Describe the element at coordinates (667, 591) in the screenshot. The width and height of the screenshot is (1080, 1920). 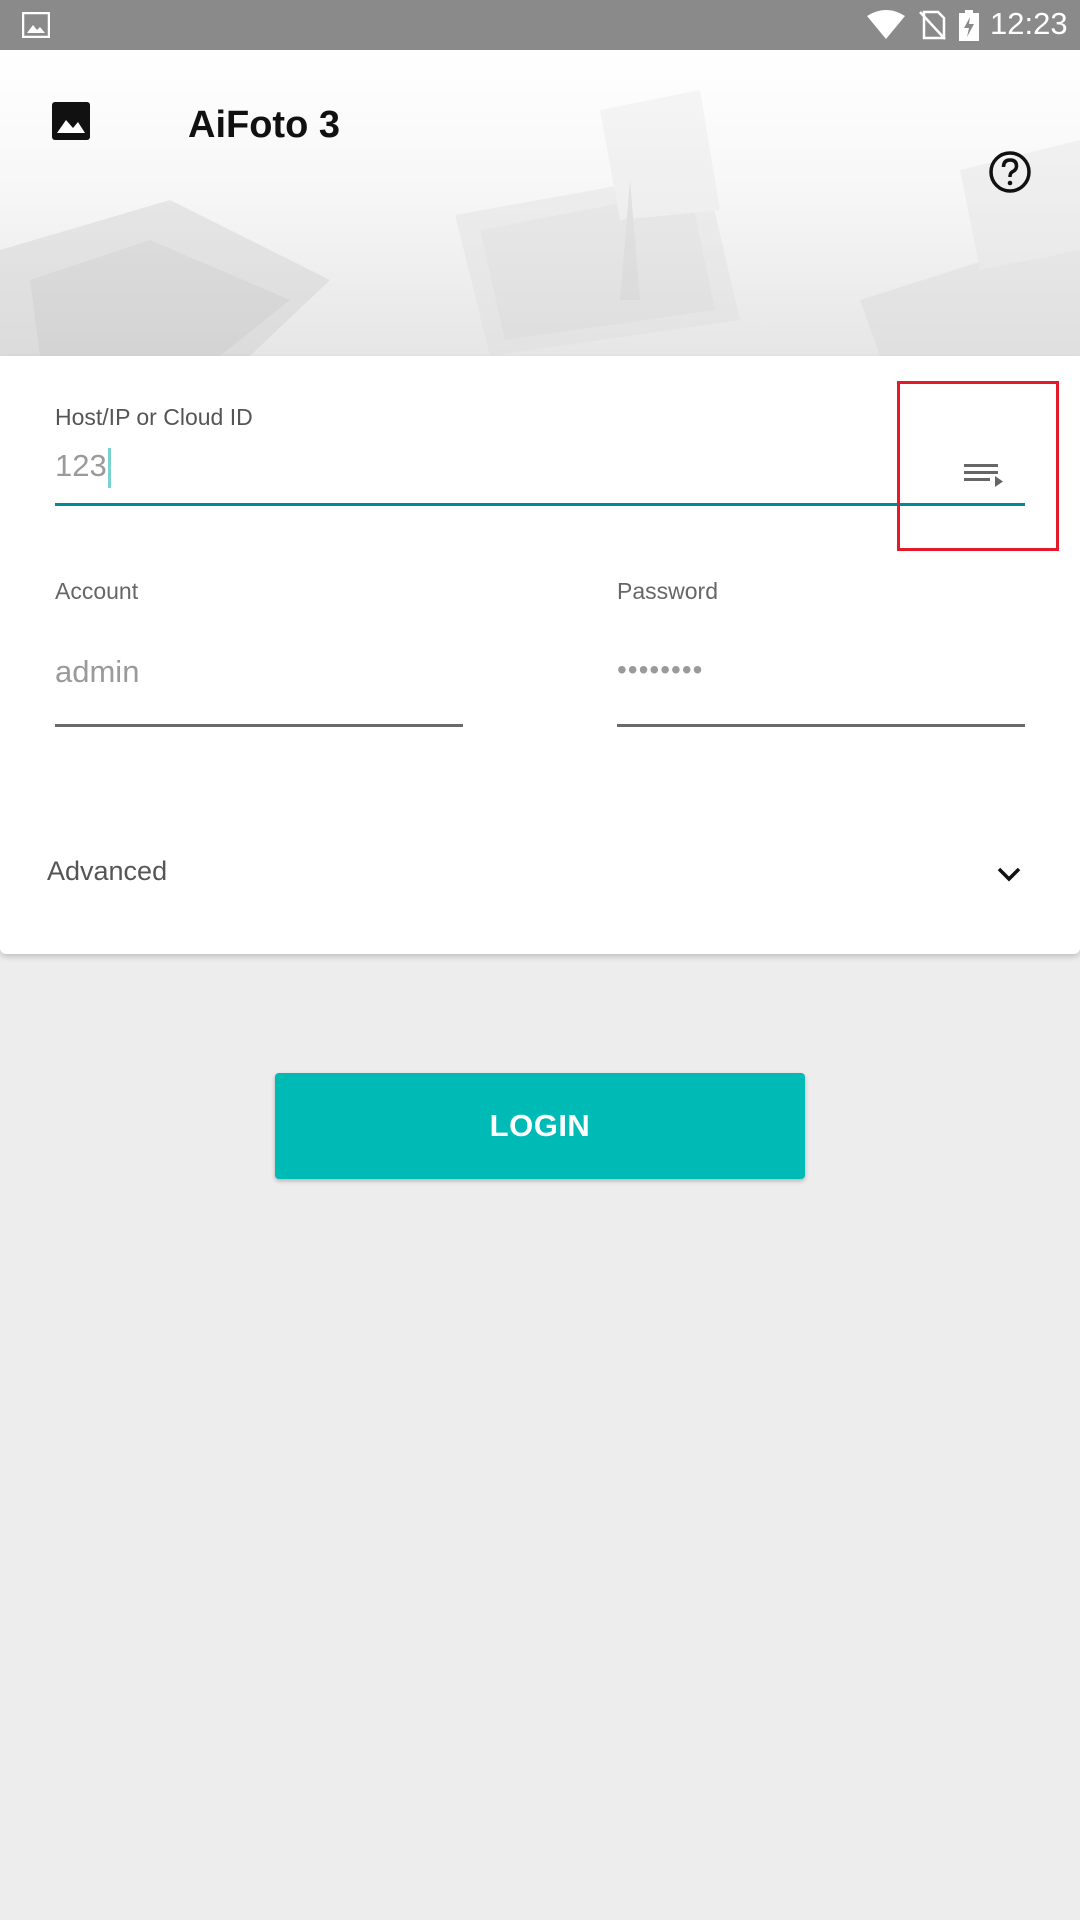
I see `password-field-label: Password` at that location.